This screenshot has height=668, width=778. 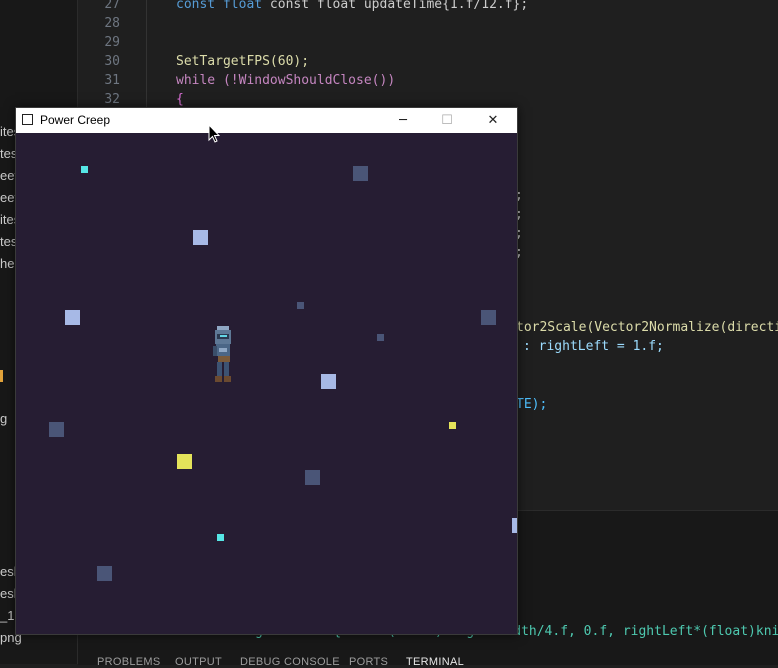 What do you see at coordinates (198, 662) in the screenshot?
I see `tab-output: OUTPUT` at bounding box center [198, 662].